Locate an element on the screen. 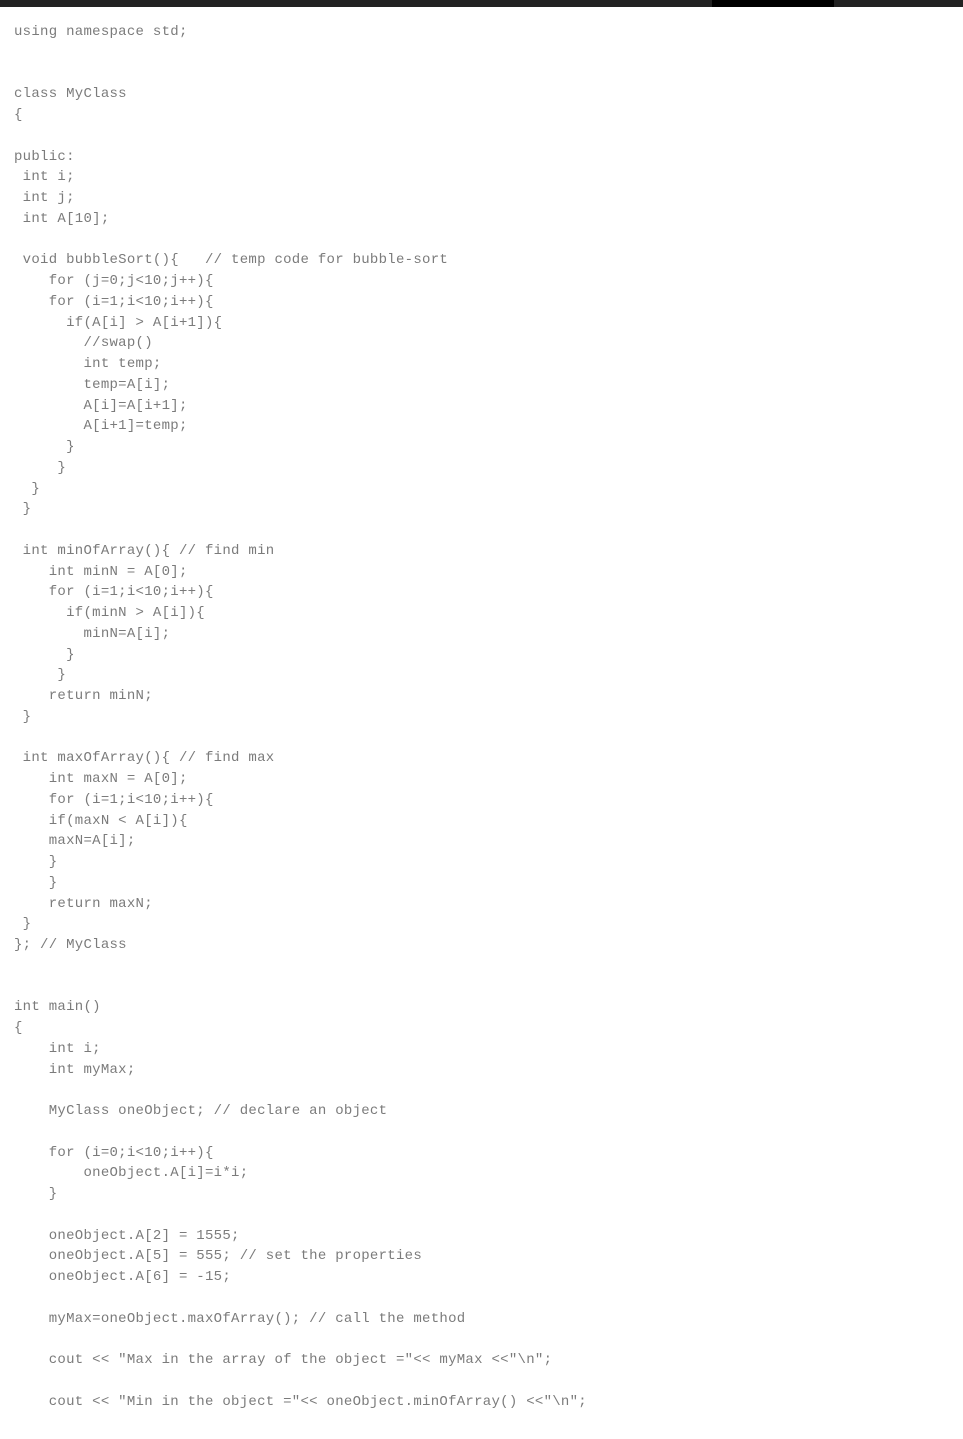 Image resolution: width=963 pixels, height=1439 pixels. code-line: int j; is located at coordinates (44, 198).